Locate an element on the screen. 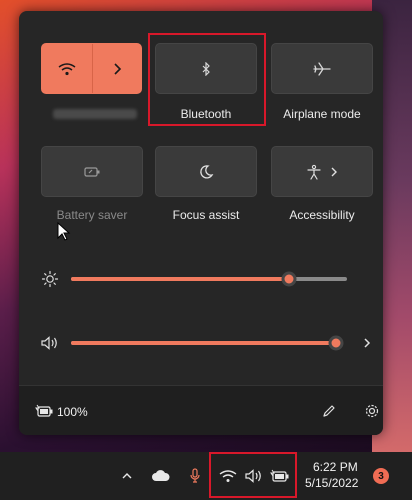 The height and width of the screenshot is (500, 412). airplane-mode-tile is located at coordinates (322, 68).